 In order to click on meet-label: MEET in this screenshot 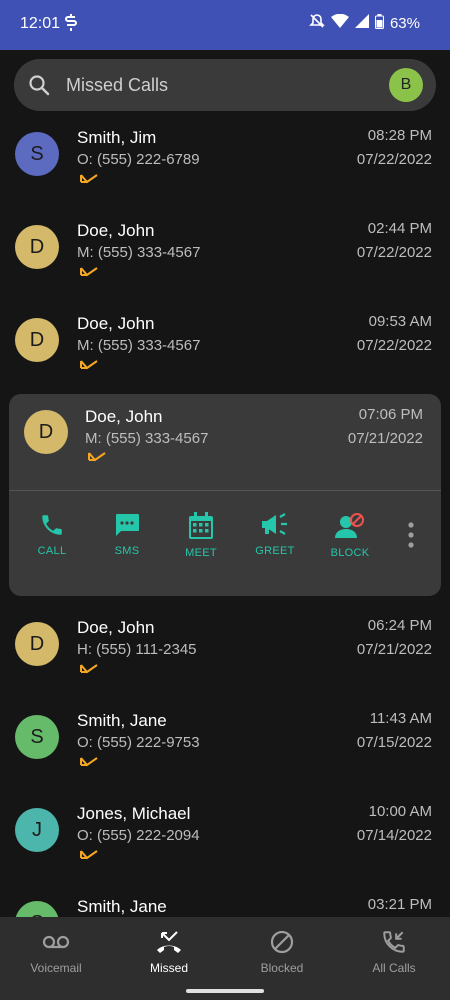, I will do `click(201, 553)`.